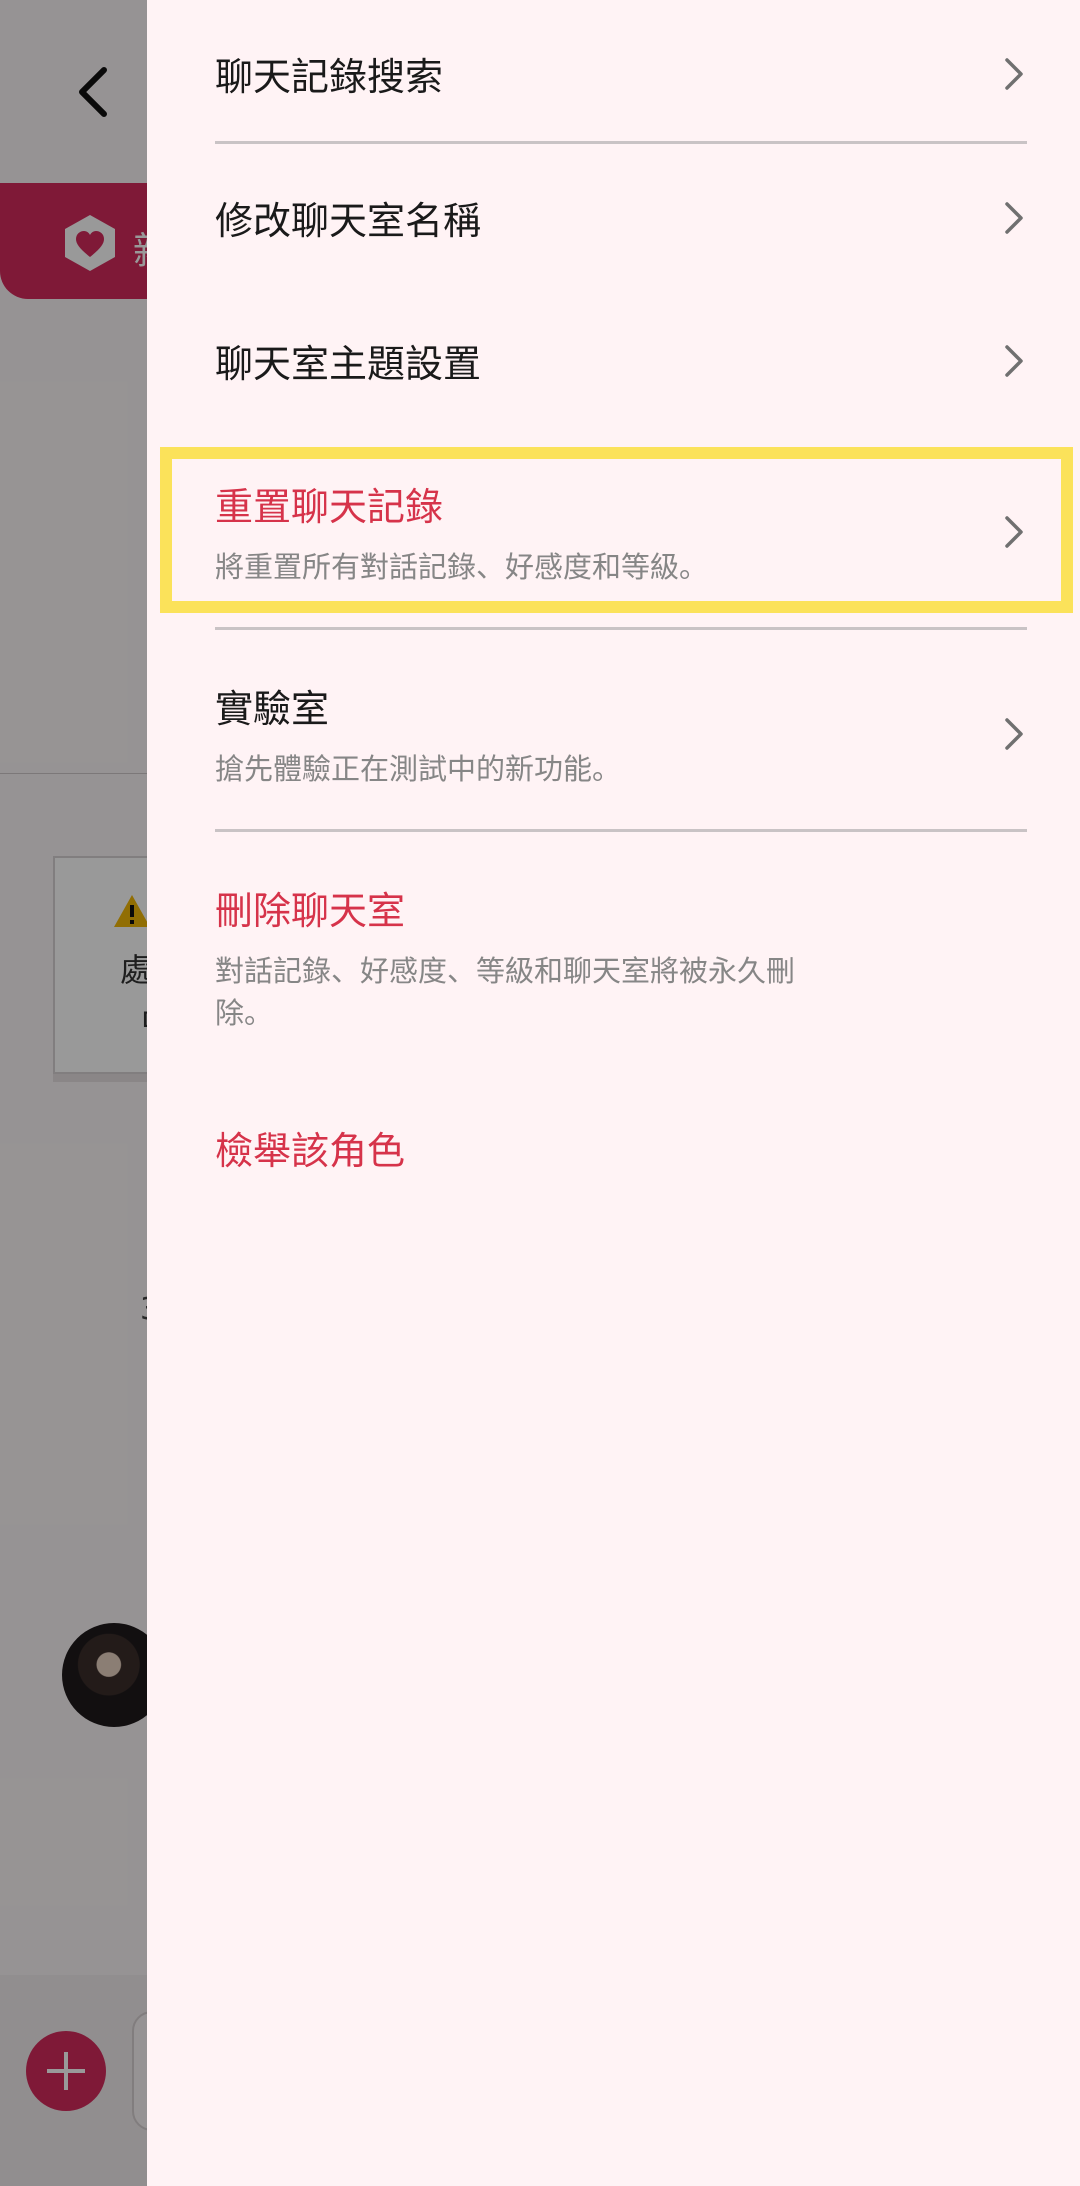  What do you see at coordinates (621, 219) in the screenshot?
I see `menu-item-rename-chat: 修改聊天室名稱` at bounding box center [621, 219].